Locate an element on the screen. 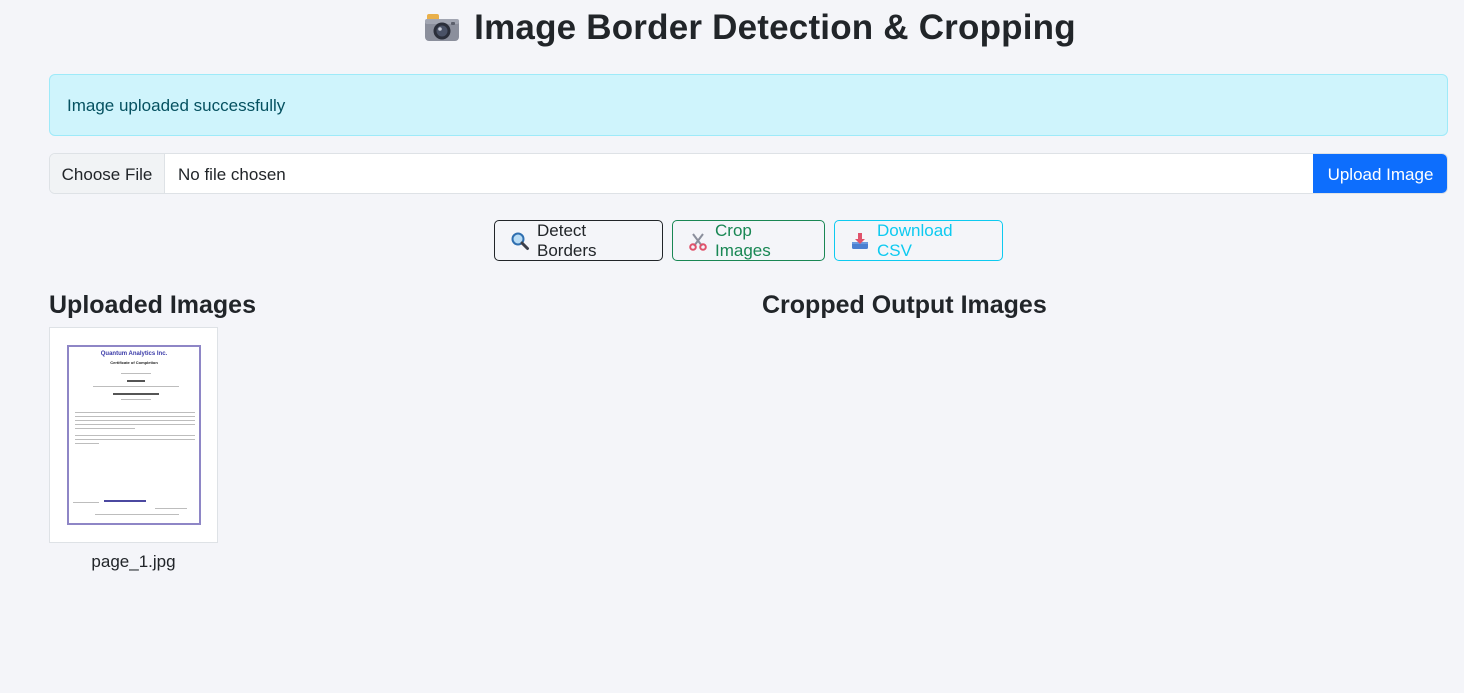 Image resolution: width=1464 pixels, height=693 pixels. cropped-images-heading: Cropped Output Images is located at coordinates (904, 305).